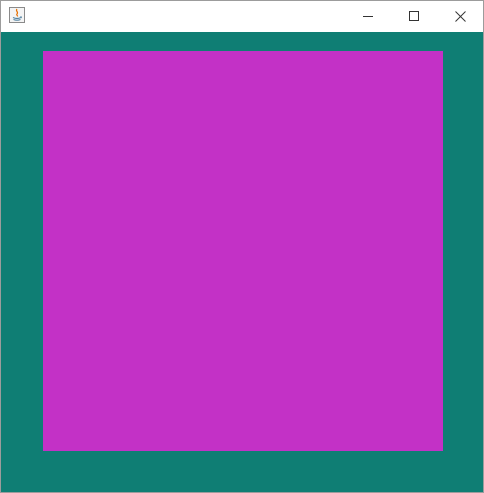  I want to click on maximize-button, so click(414, 16).